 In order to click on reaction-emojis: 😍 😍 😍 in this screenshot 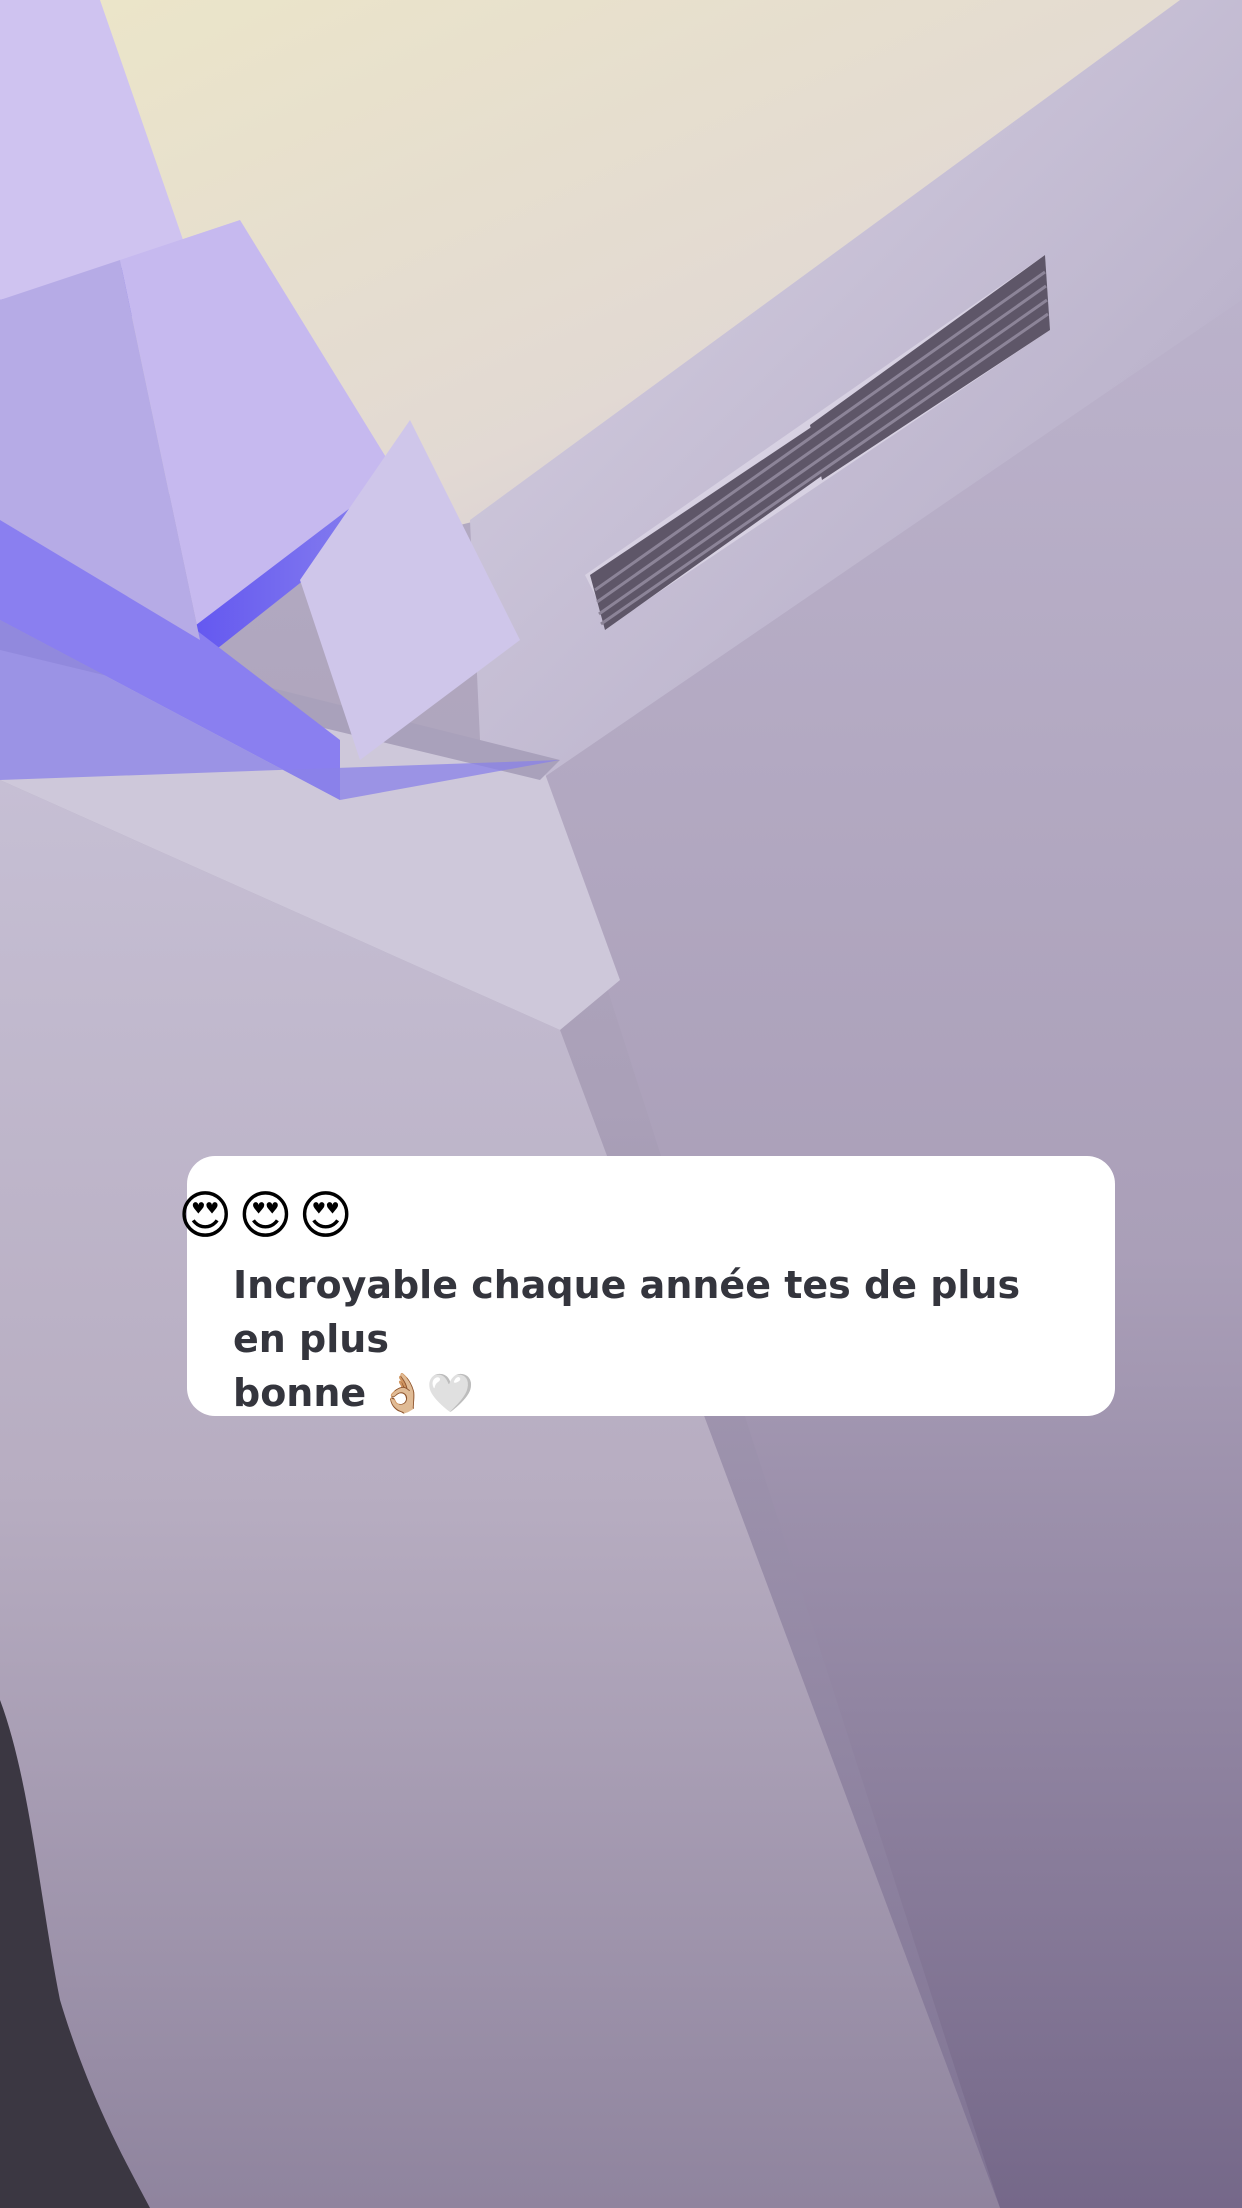, I will do `click(268, 1216)`.